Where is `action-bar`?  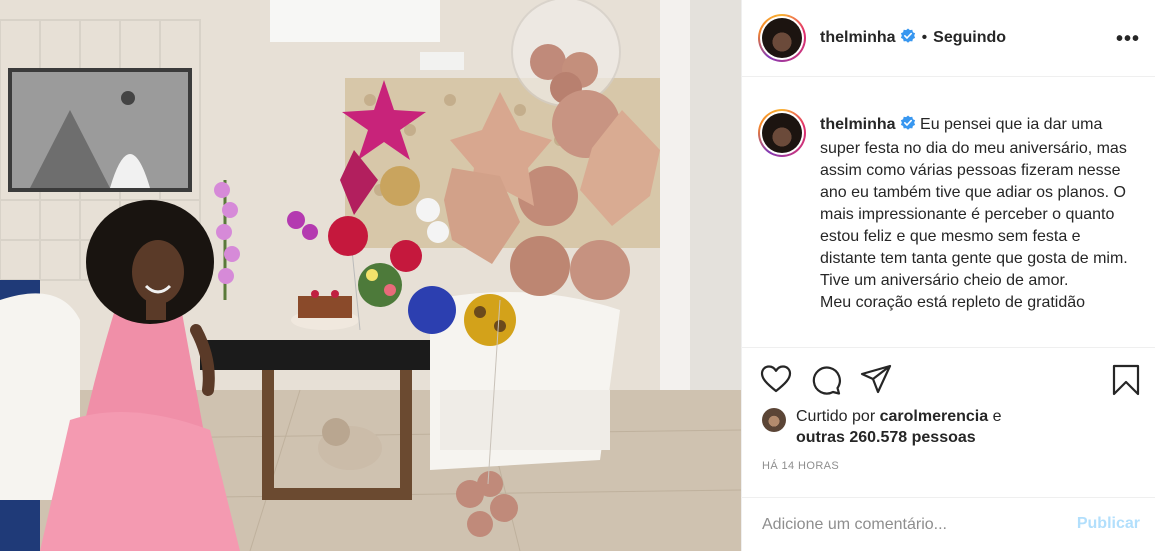
action-bar is located at coordinates (948, 377).